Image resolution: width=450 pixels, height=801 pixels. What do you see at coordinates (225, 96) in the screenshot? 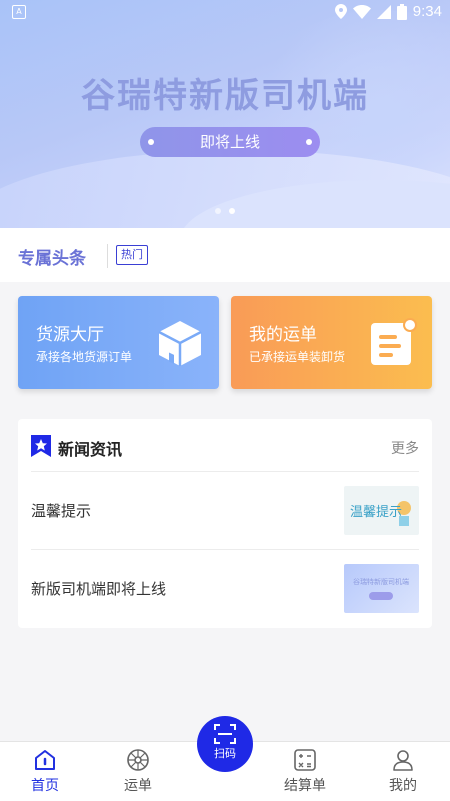
I see `banner-title: 谷瑞特新版司机端` at bounding box center [225, 96].